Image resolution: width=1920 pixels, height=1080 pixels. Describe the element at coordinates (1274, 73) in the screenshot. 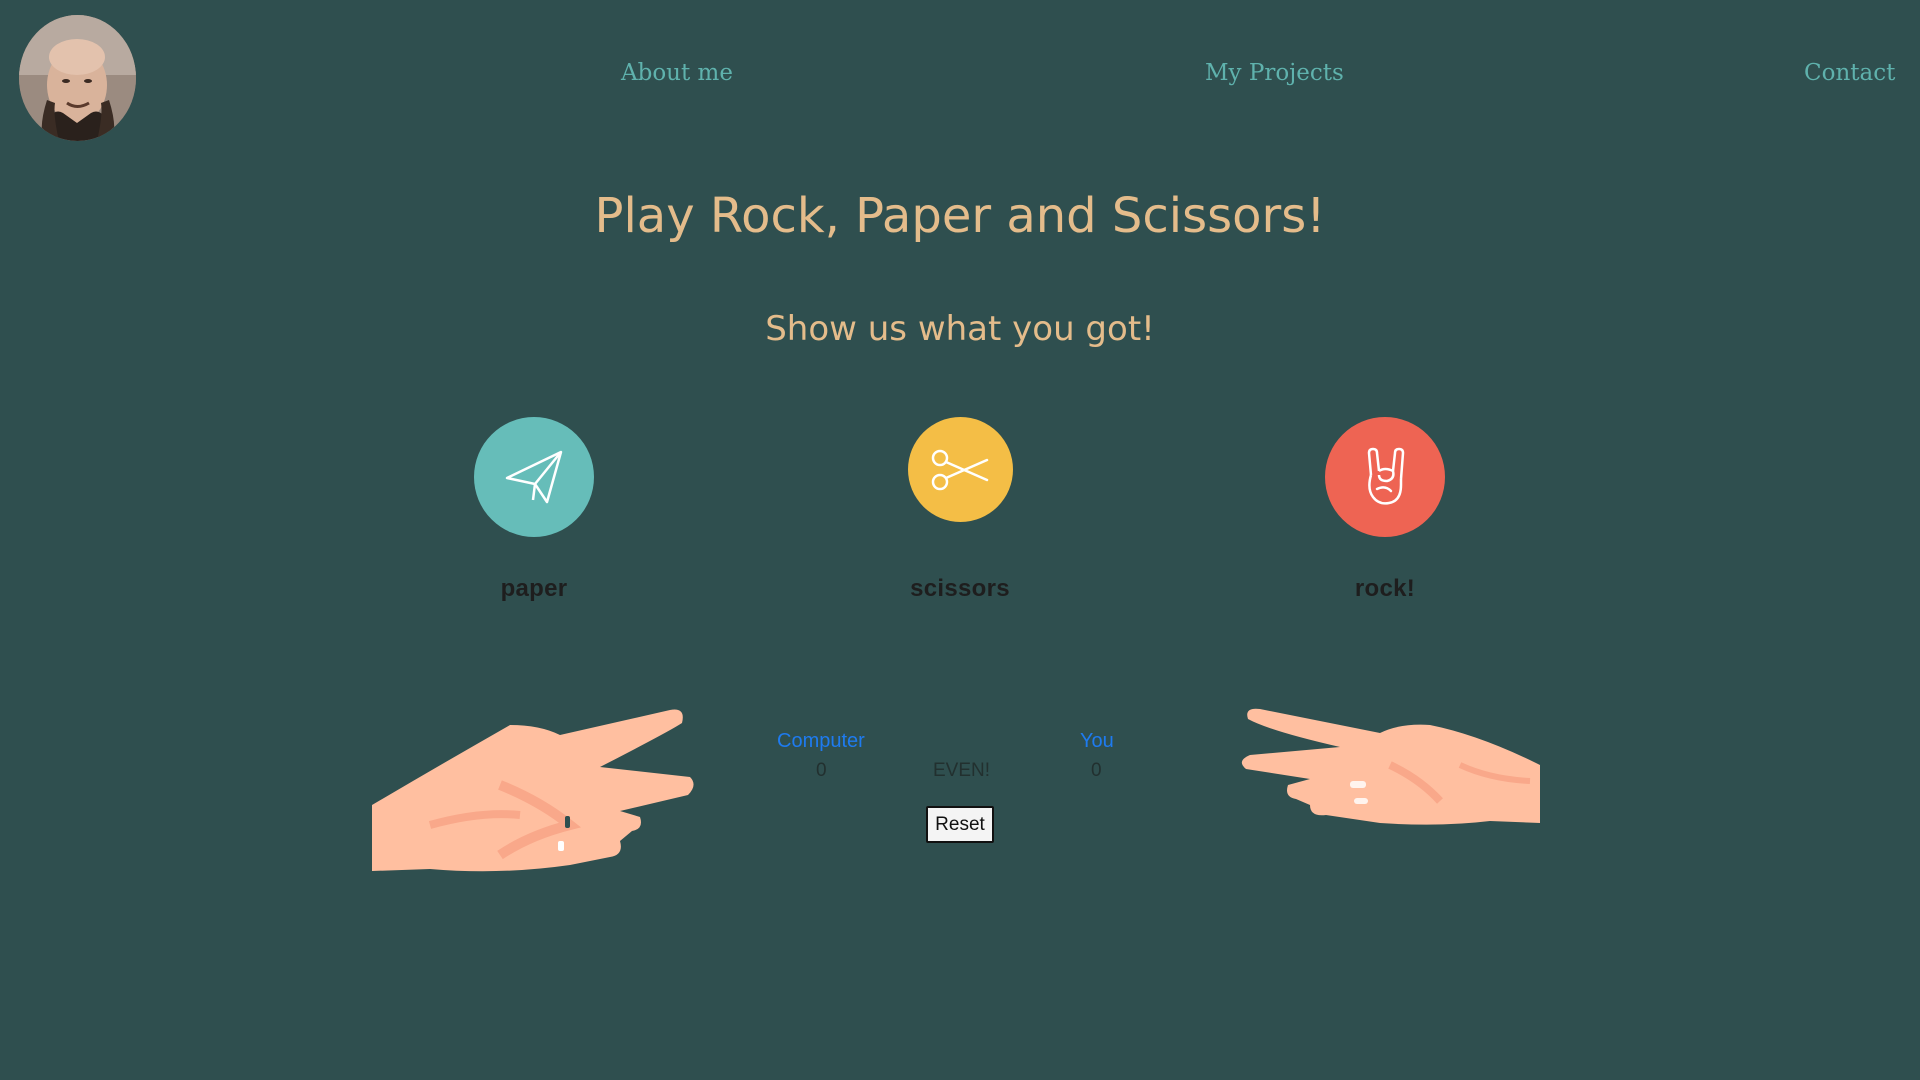

I see `nav-projects-link: My Projects` at that location.